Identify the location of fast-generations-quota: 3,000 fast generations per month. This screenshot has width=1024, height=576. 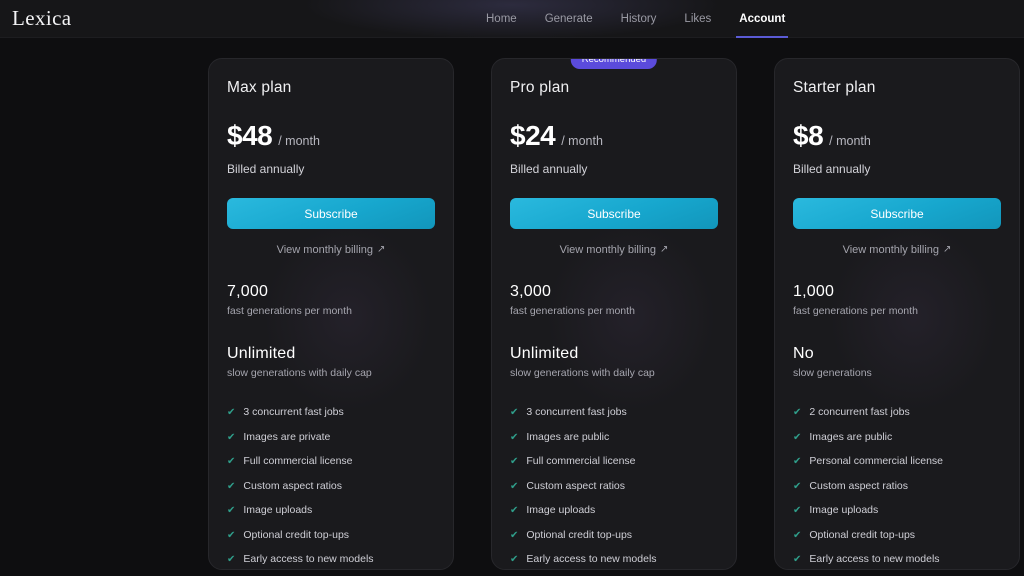
(614, 300).